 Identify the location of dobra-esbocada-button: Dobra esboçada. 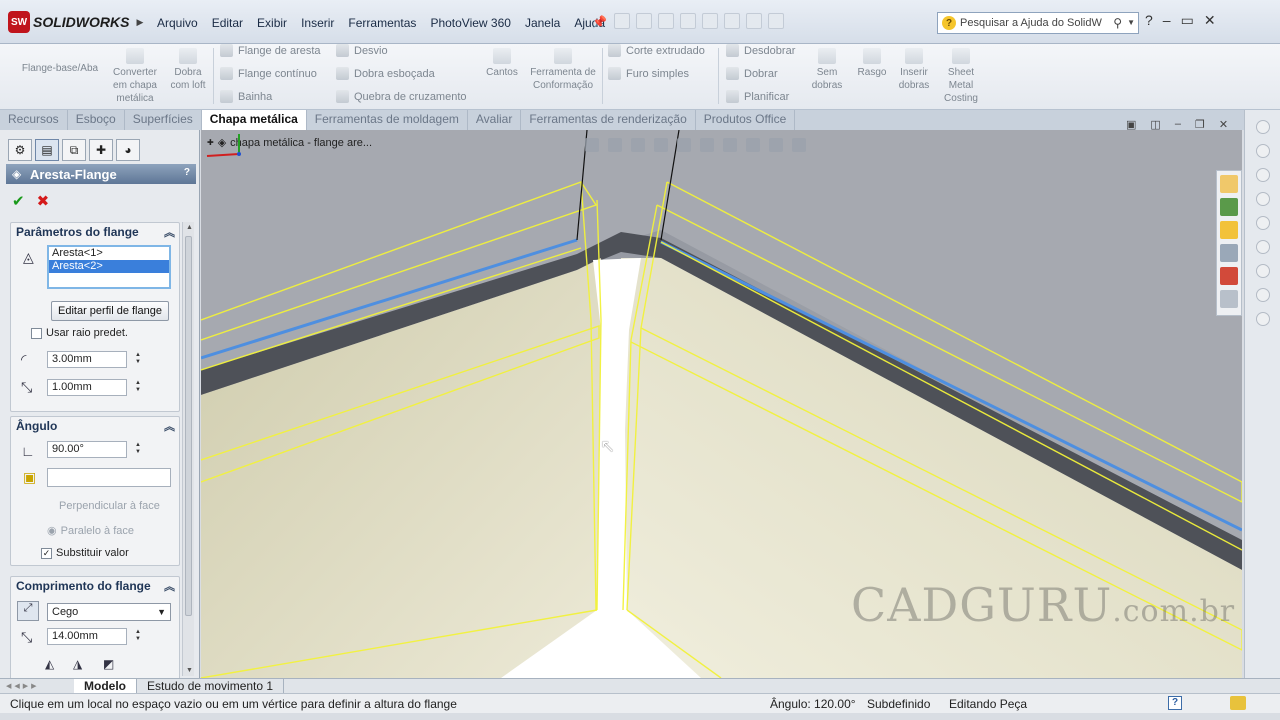
(385, 73).